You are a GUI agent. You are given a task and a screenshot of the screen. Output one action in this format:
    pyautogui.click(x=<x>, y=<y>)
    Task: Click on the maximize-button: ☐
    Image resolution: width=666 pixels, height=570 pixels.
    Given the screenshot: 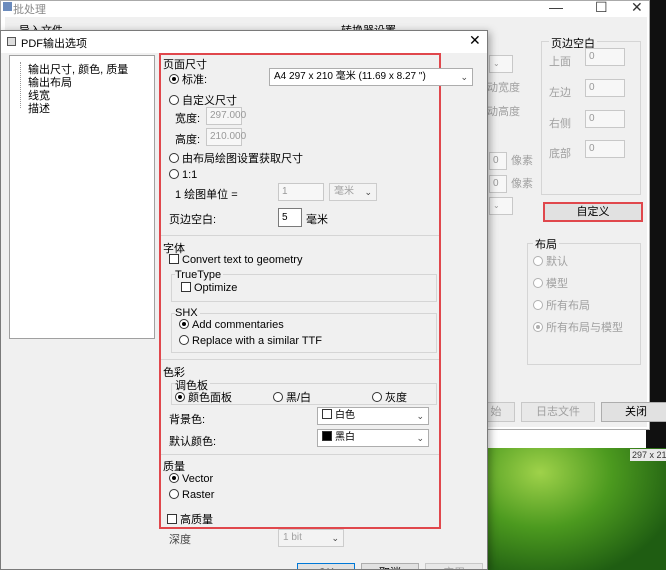 What is the action you would take?
    pyautogui.click(x=601, y=8)
    